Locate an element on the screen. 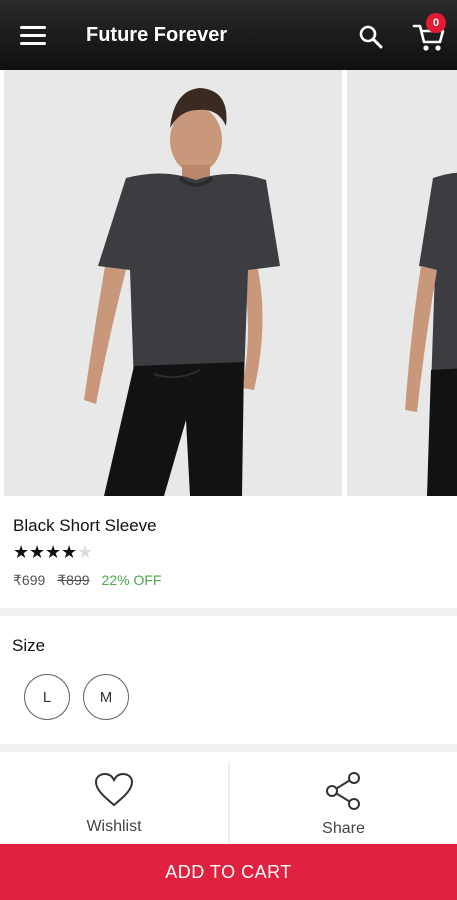  price-row: ₹699 ₹899 22% OFF is located at coordinates (87, 580).